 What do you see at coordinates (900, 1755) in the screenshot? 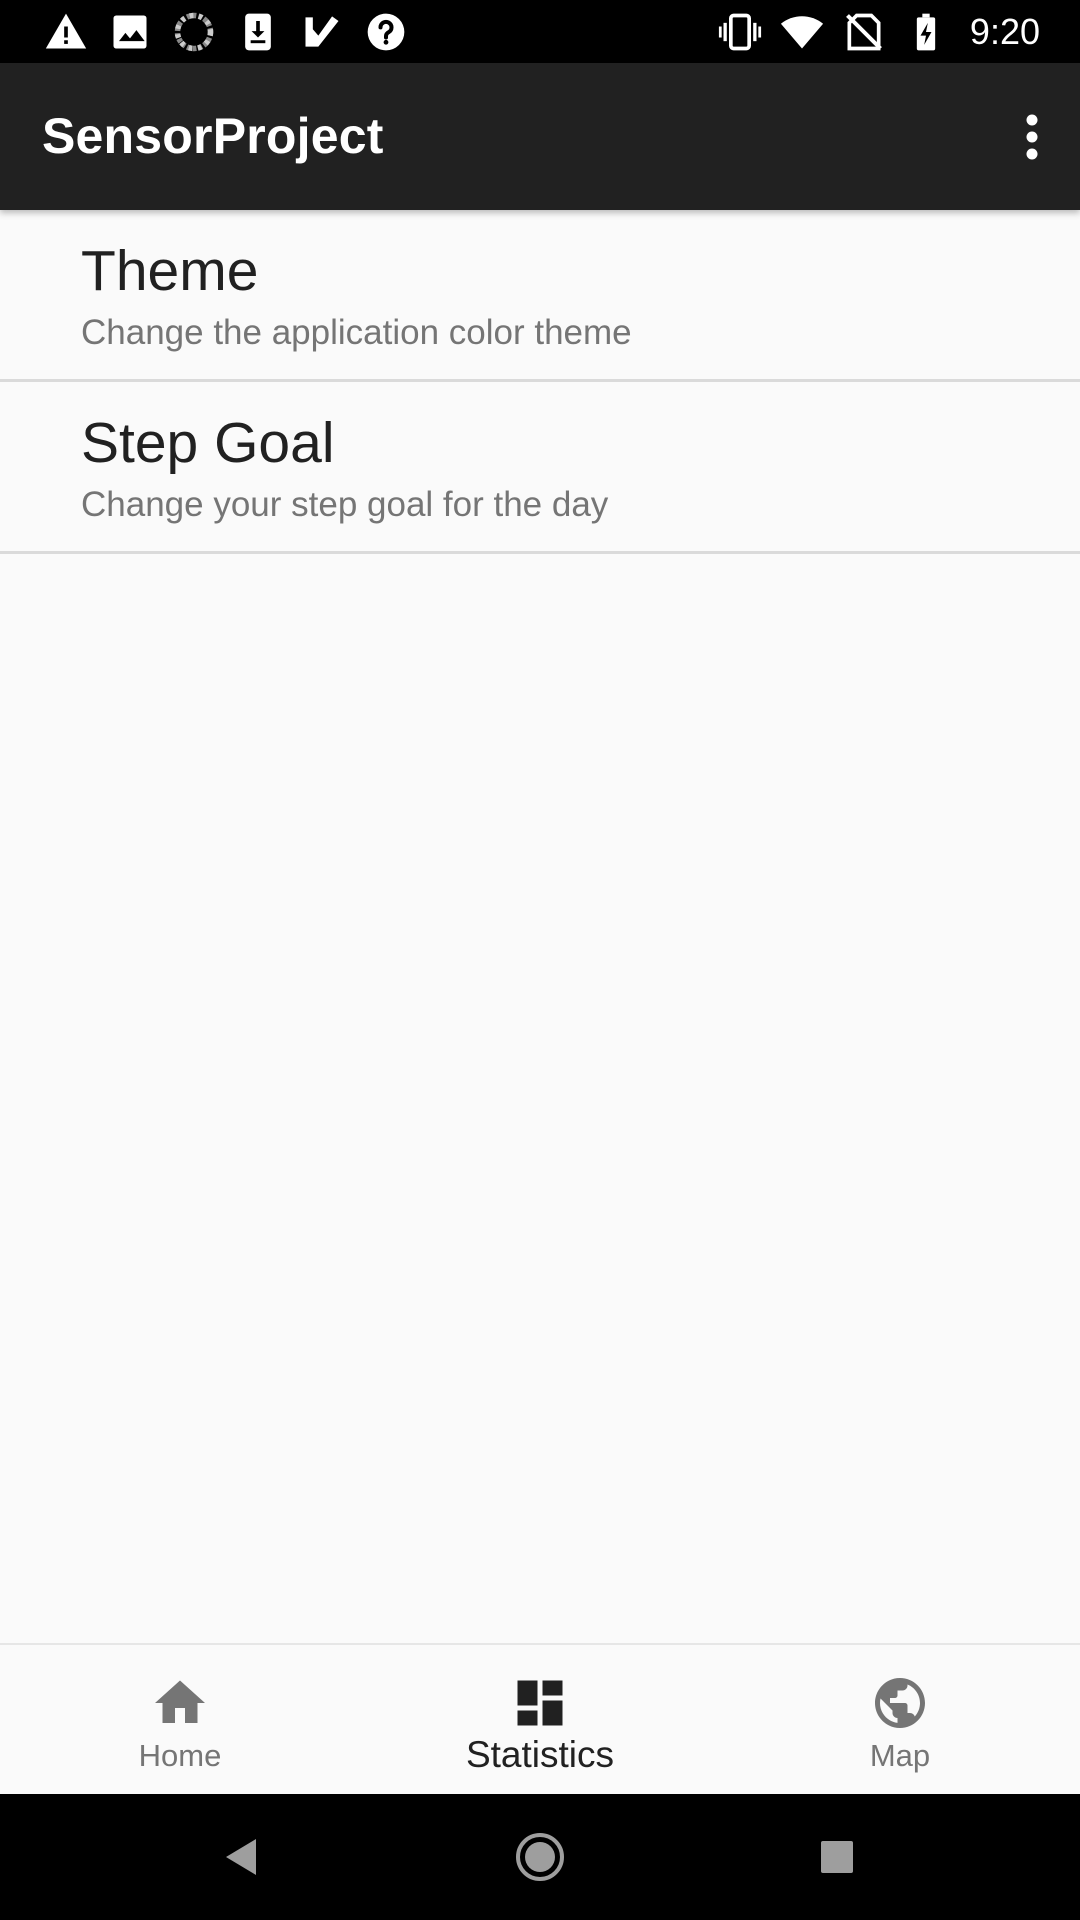
I see `nav-label-map: Map` at bounding box center [900, 1755].